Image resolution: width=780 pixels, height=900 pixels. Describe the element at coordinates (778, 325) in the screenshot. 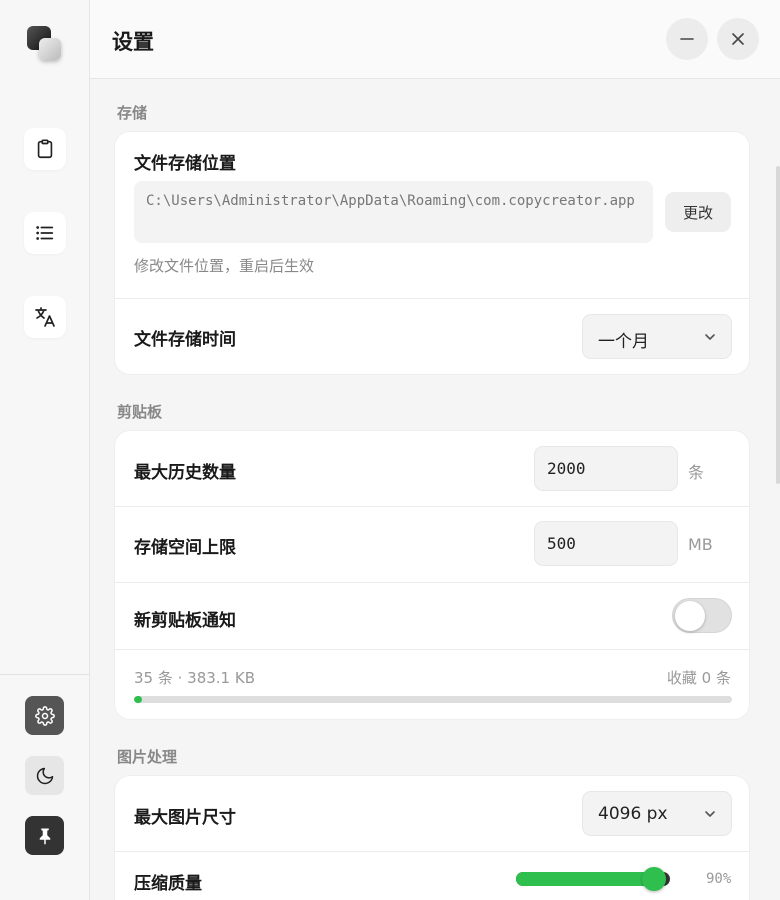

I see `scrollbar` at that location.